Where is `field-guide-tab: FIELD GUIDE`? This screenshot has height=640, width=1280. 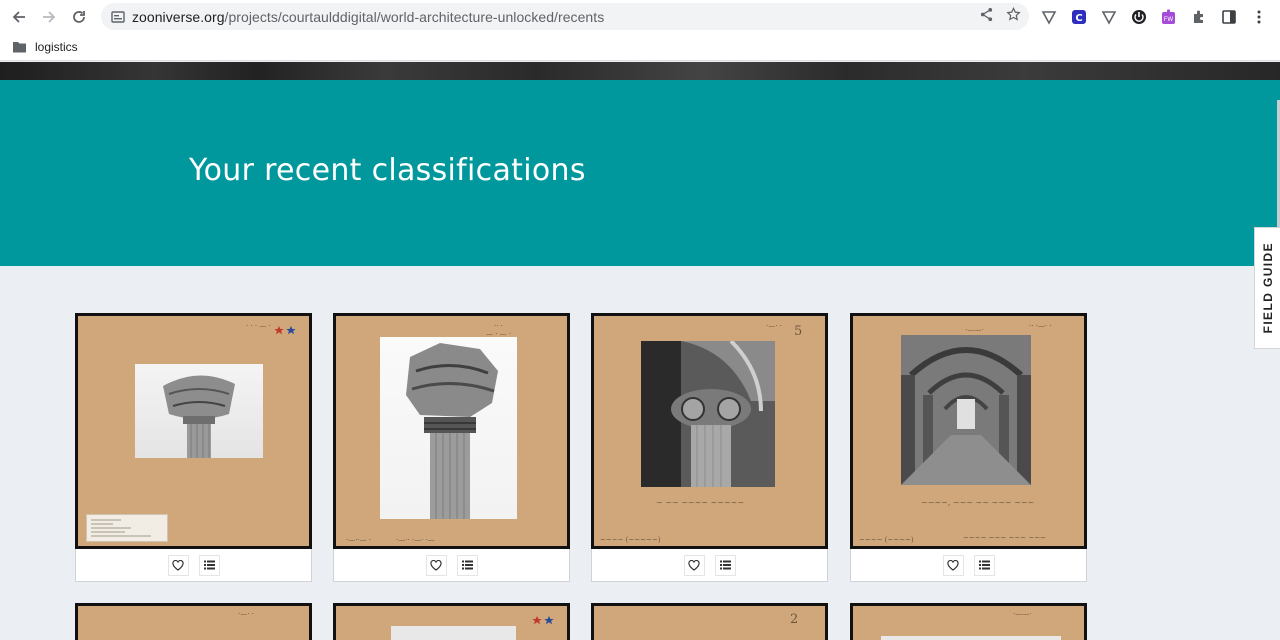
field-guide-tab: FIELD GUIDE is located at coordinates (1267, 288).